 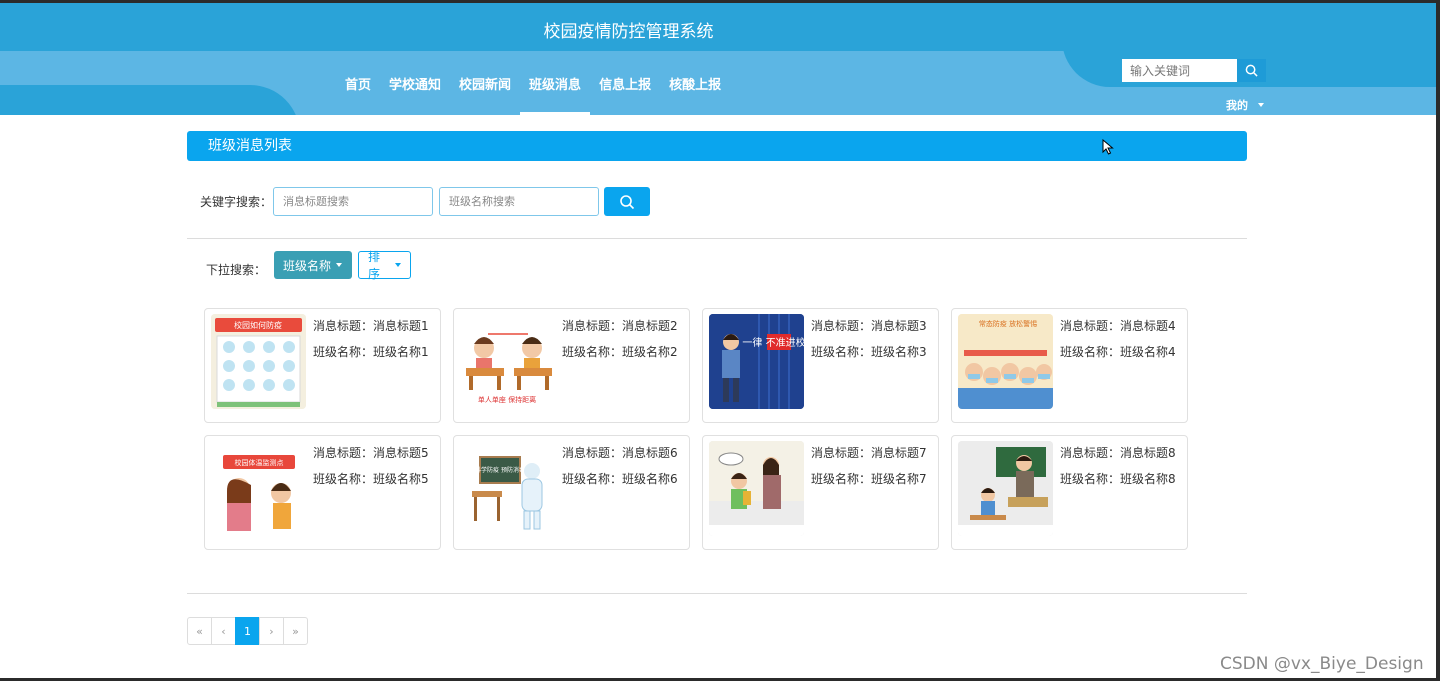 I want to click on class-search-input, so click(x=519, y=201).